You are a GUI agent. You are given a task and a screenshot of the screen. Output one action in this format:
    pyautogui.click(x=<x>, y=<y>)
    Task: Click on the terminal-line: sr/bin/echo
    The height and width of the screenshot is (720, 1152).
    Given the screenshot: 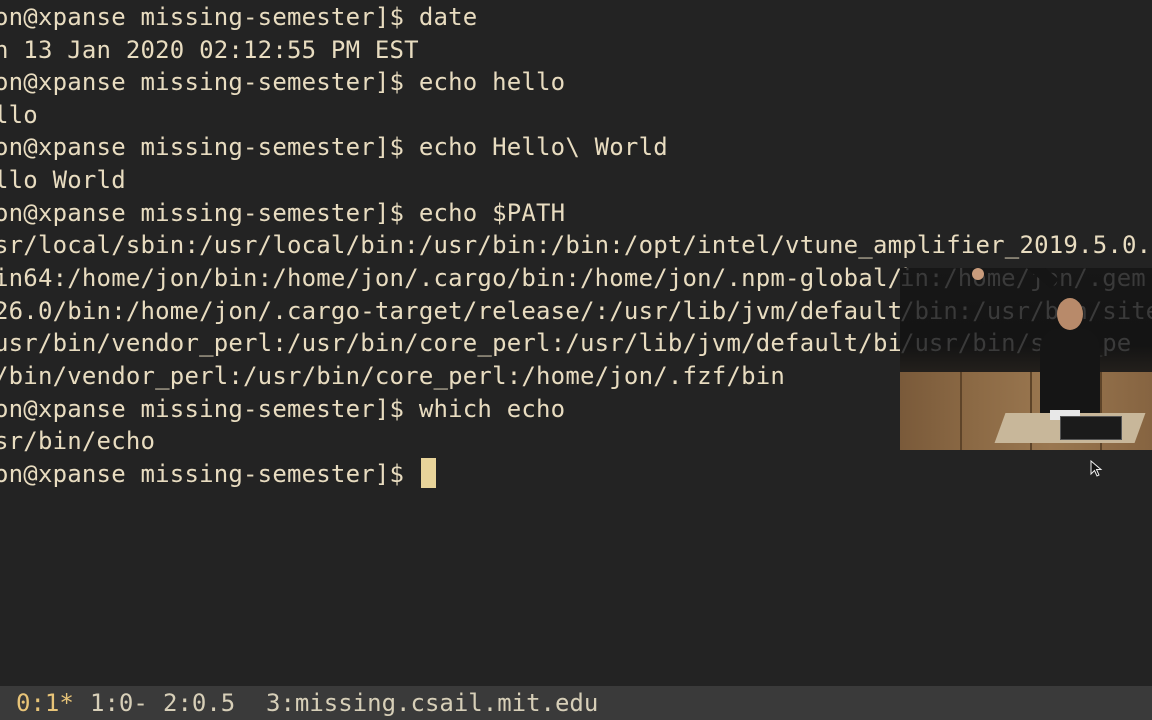 What is the action you would take?
    pyautogui.click(x=78, y=441)
    